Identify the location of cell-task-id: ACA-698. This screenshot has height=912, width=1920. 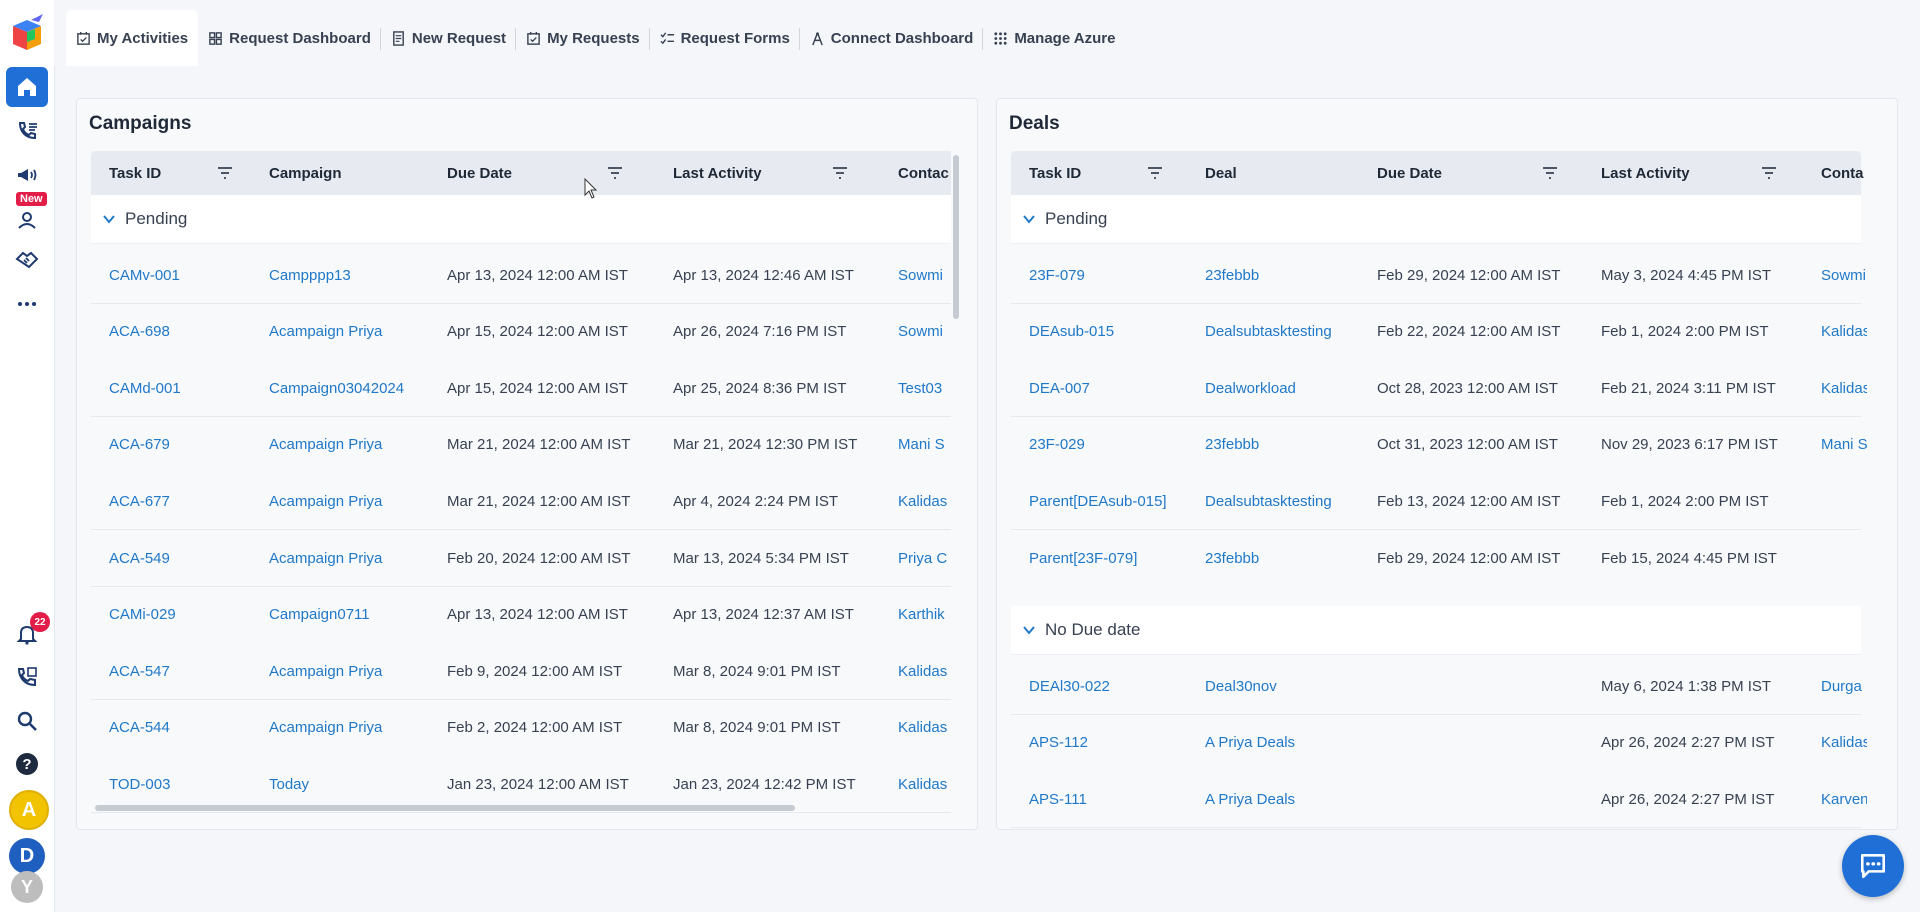
(171, 332).